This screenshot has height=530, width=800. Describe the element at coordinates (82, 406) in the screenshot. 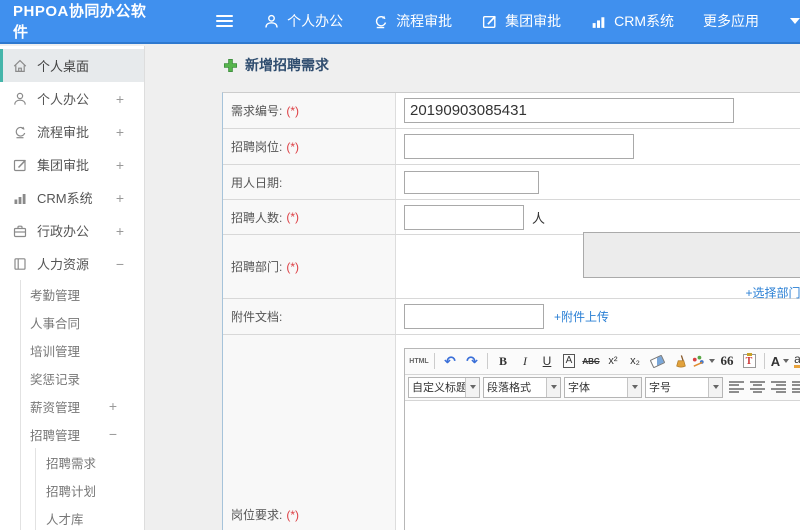

I see `sidebar-item-salary: 薪资管理 +` at that location.